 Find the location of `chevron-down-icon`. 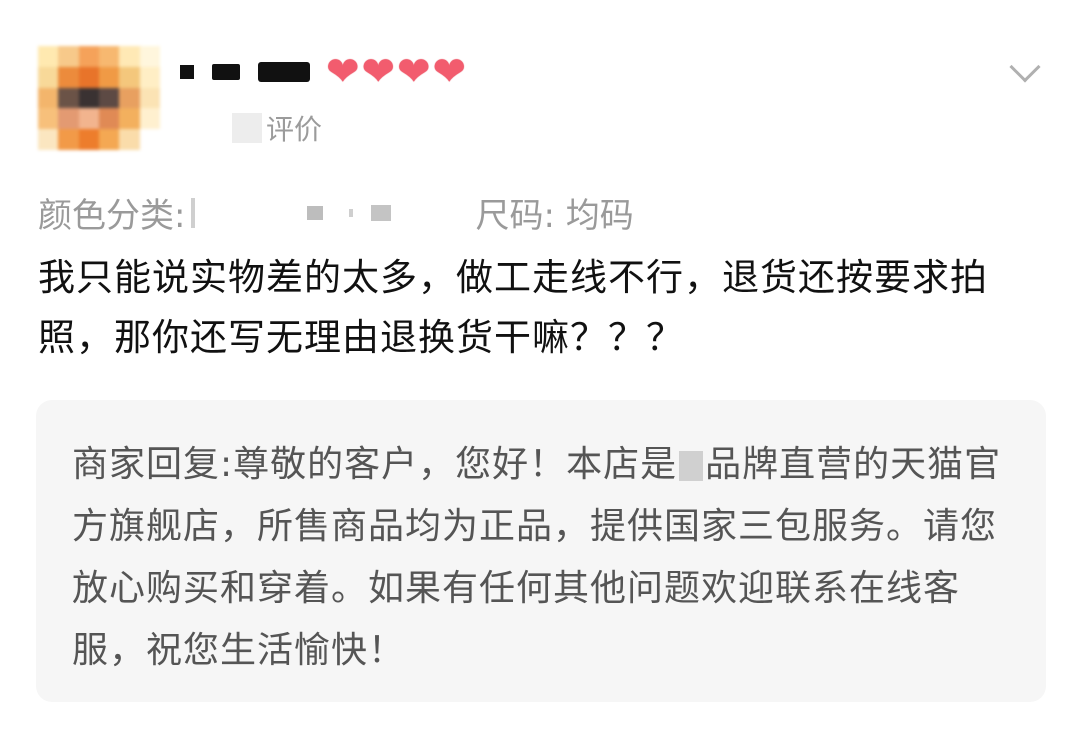

chevron-down-icon is located at coordinates (1025, 67).